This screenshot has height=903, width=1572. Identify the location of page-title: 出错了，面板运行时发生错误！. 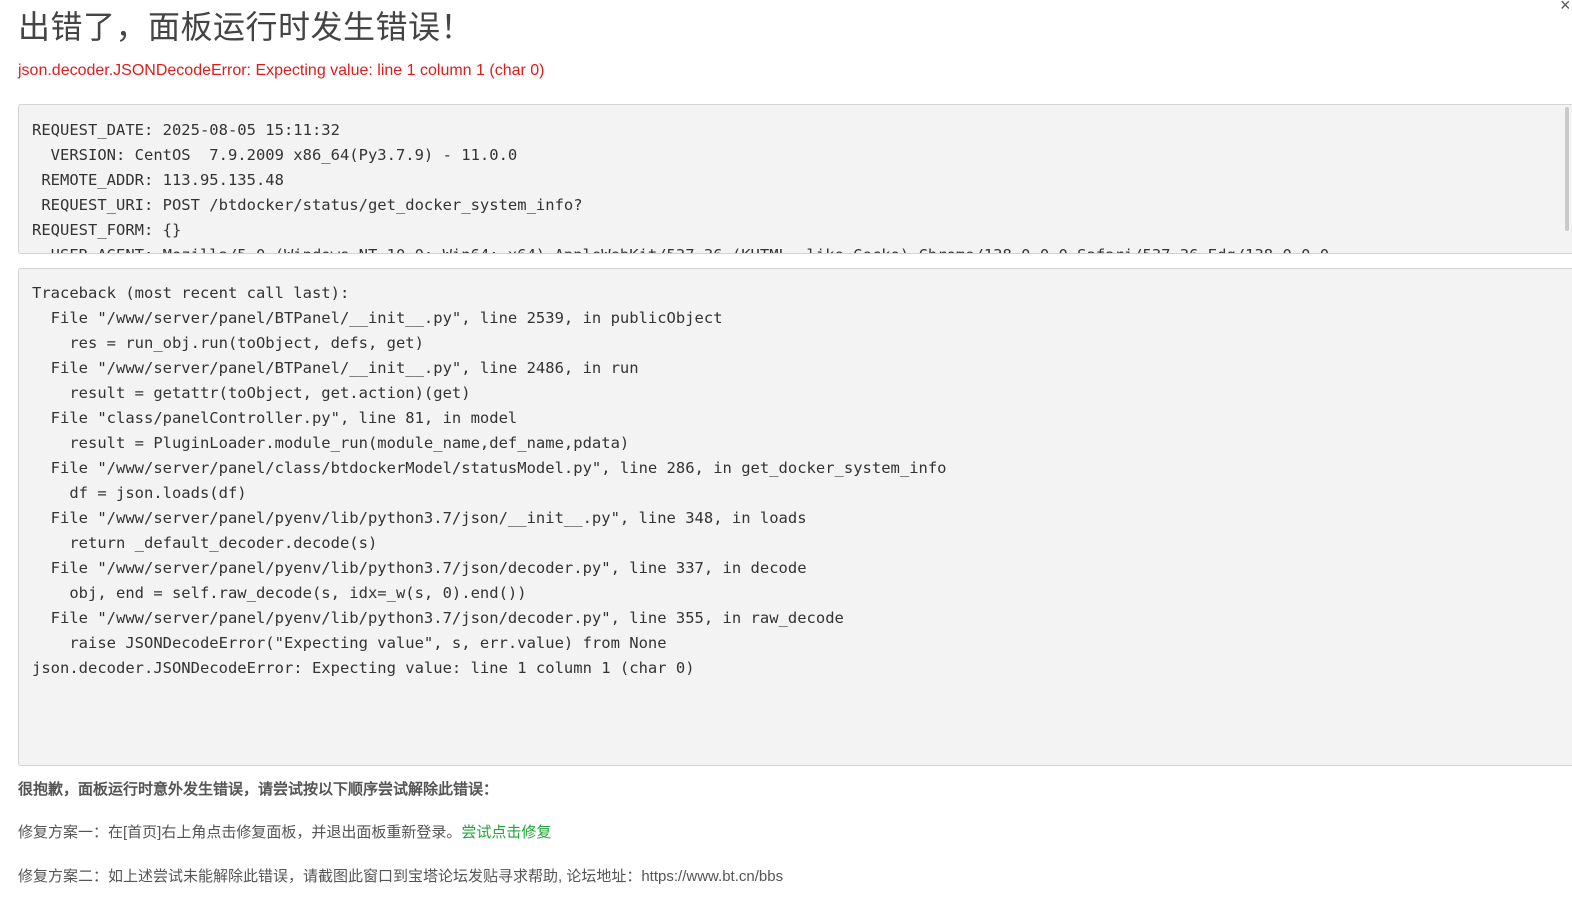
(246, 27).